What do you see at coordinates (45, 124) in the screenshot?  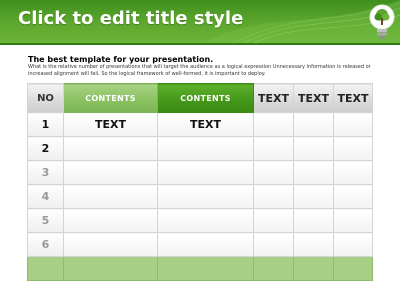 I see `row-number: 1` at bounding box center [45, 124].